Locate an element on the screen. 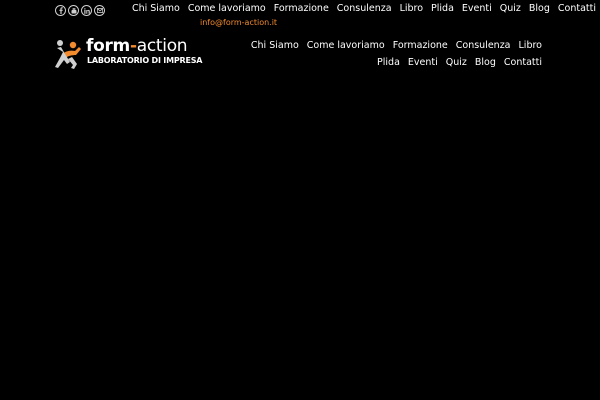 Image resolution: width=600 pixels, height=400 pixels. email-link: info@form-action.it is located at coordinates (238, 23).